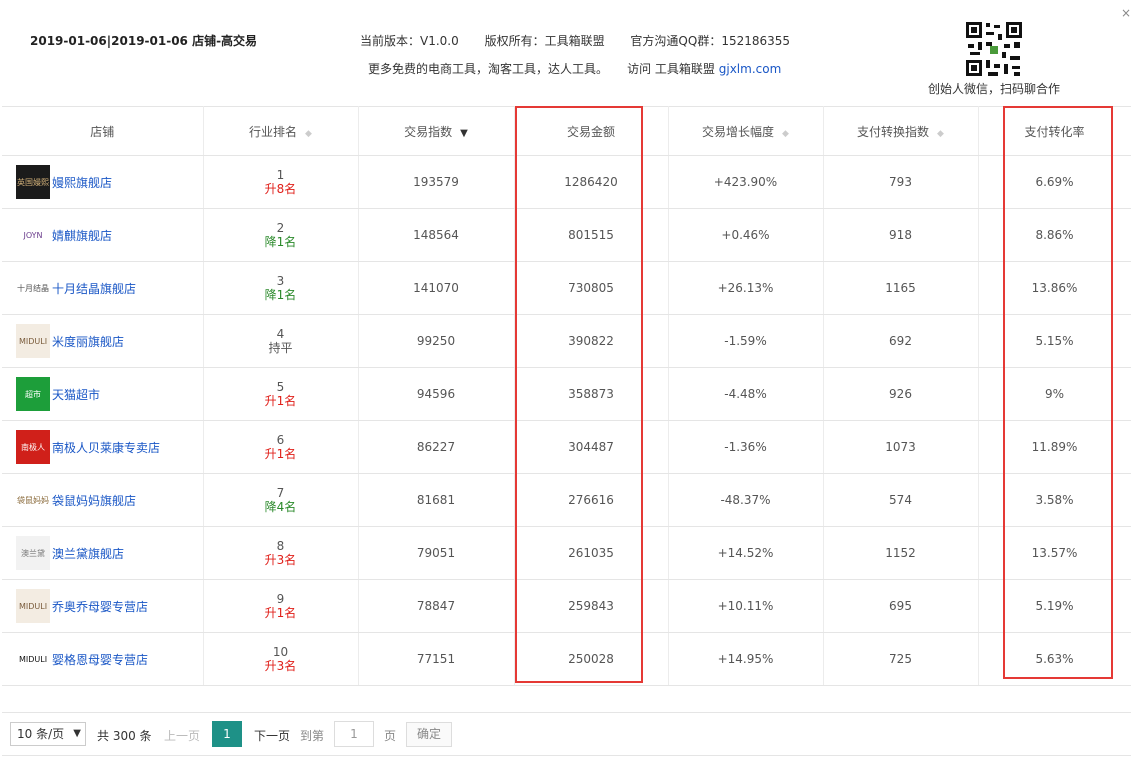 This screenshot has width=1131, height=762. I want to click on current-page-button: 1, so click(227, 734).